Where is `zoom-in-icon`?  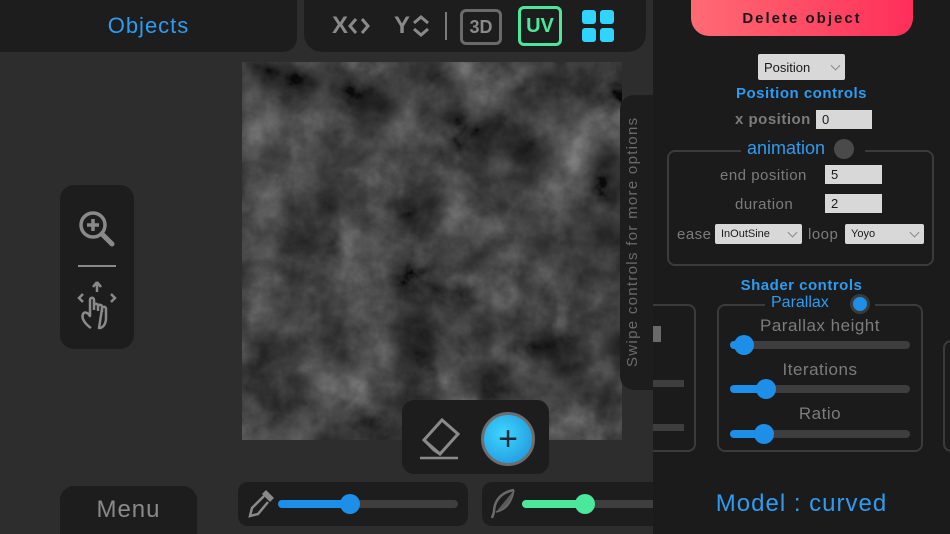 zoom-in-icon is located at coordinates (97, 229).